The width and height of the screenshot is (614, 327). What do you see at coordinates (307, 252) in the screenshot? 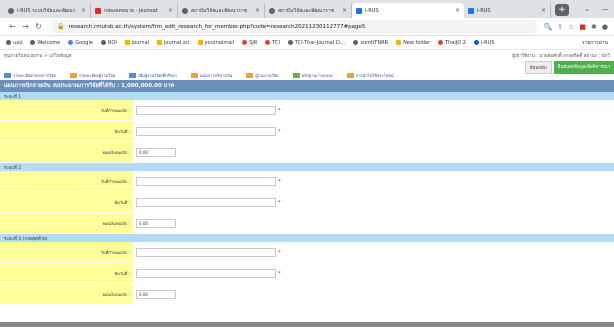
I see `form-row: วันที่กำหนดเบิก : *` at bounding box center [307, 252].